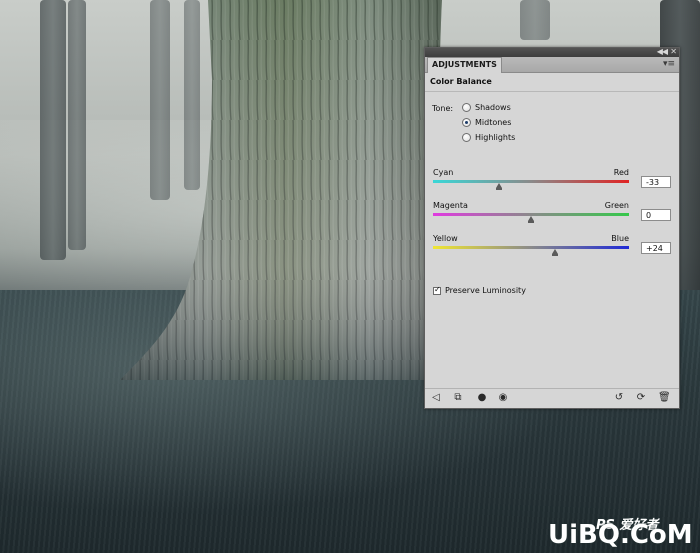  Describe the element at coordinates (554, 184) in the screenshot. I see `cyan-red-slider: Cyan Red -33` at that location.